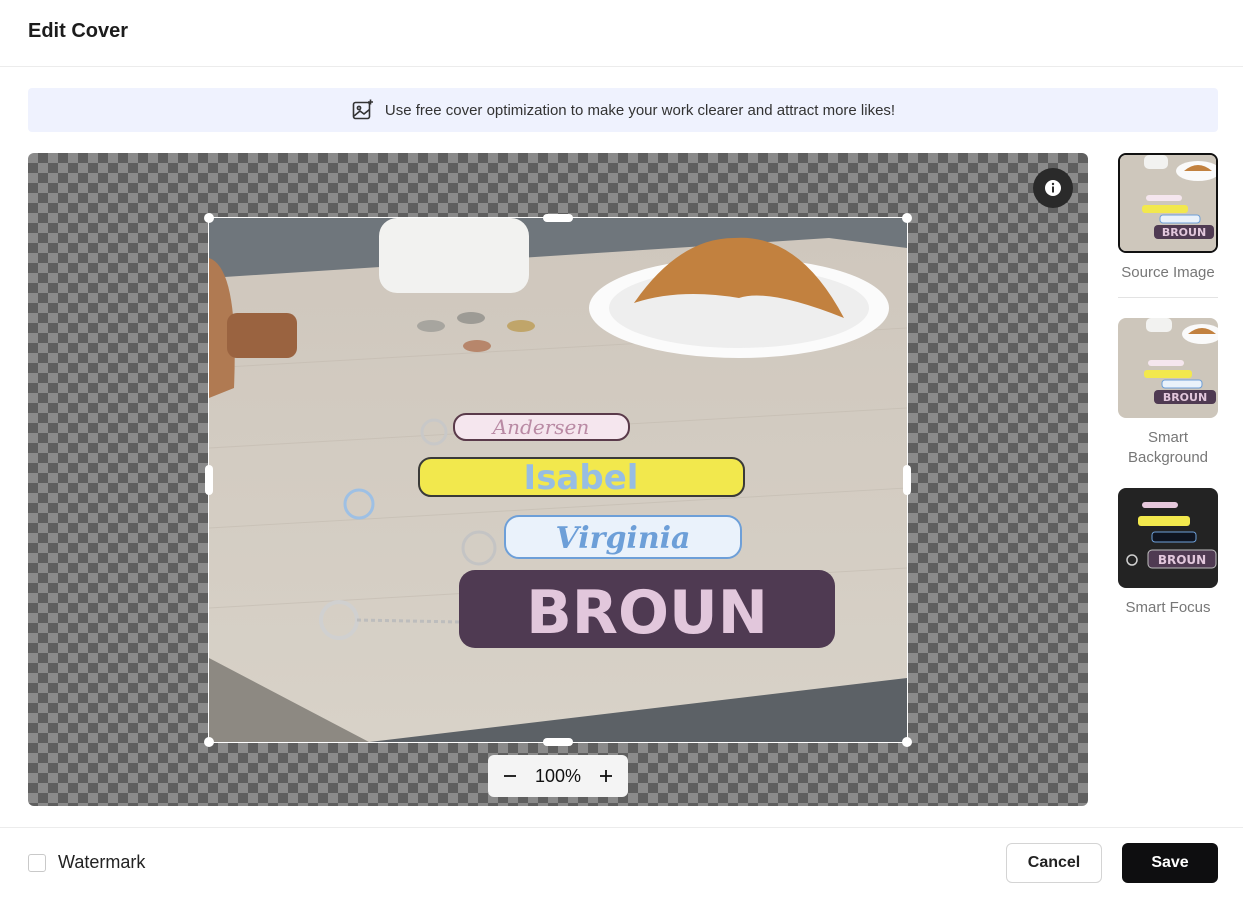 This screenshot has height=898, width=1243. Describe the element at coordinates (101, 862) in the screenshot. I see `watermark-label: Watermark` at that location.